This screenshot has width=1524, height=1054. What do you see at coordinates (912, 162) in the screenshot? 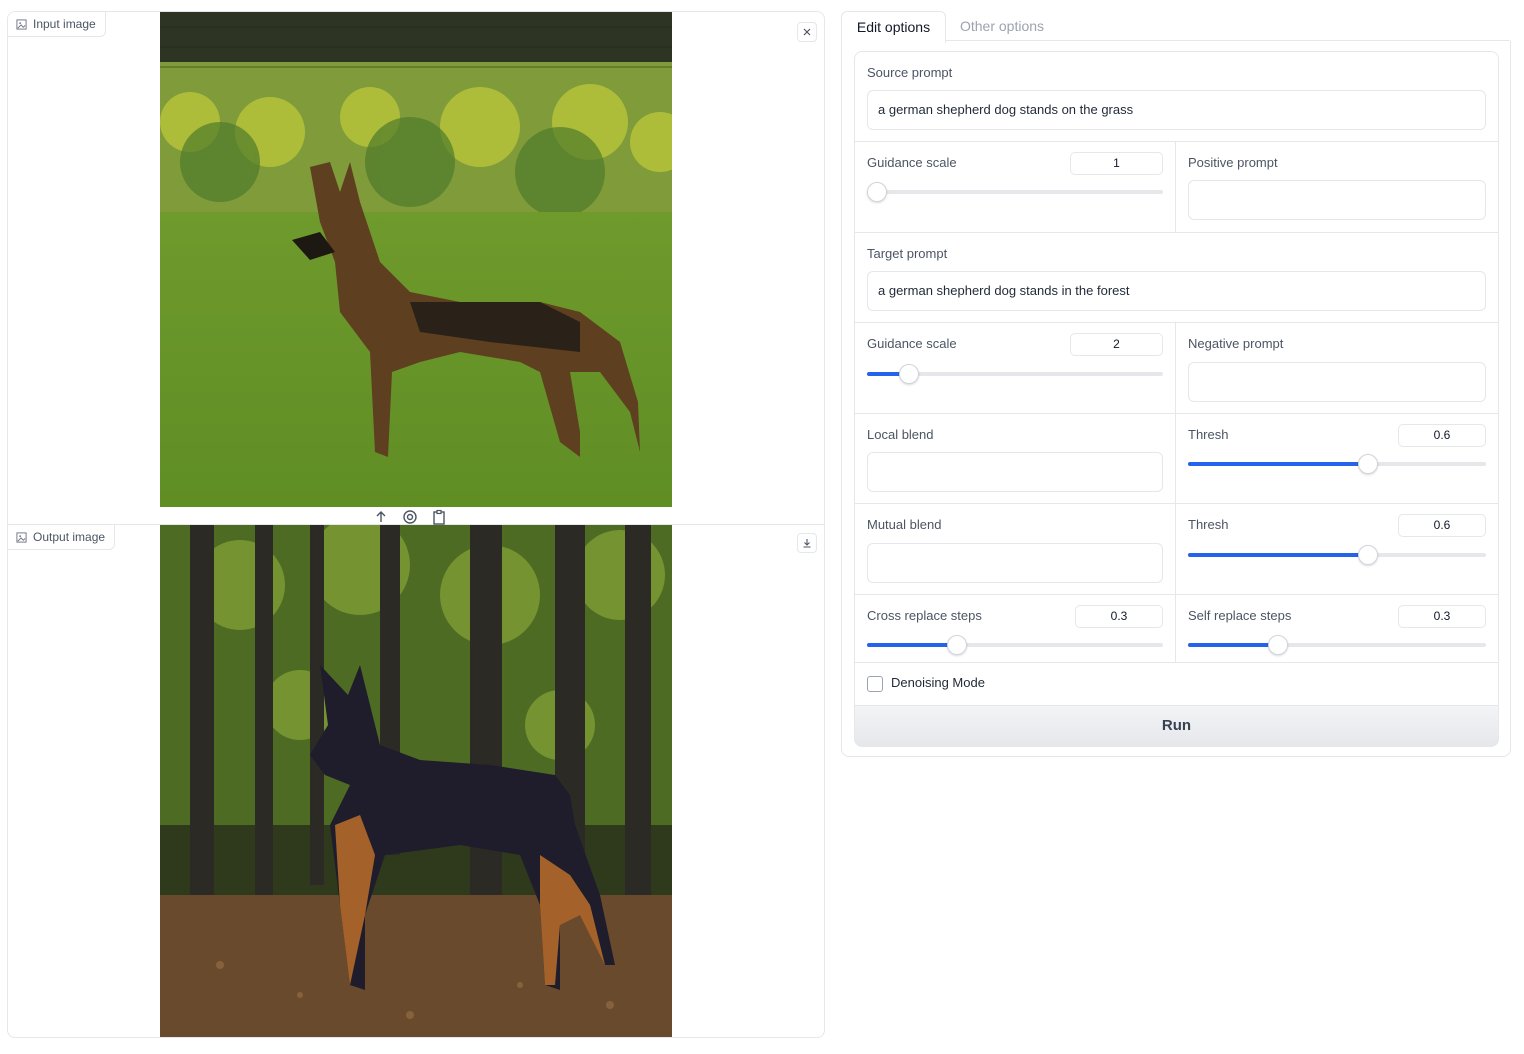
I see `source-guidance-label: Guidance scale` at bounding box center [912, 162].